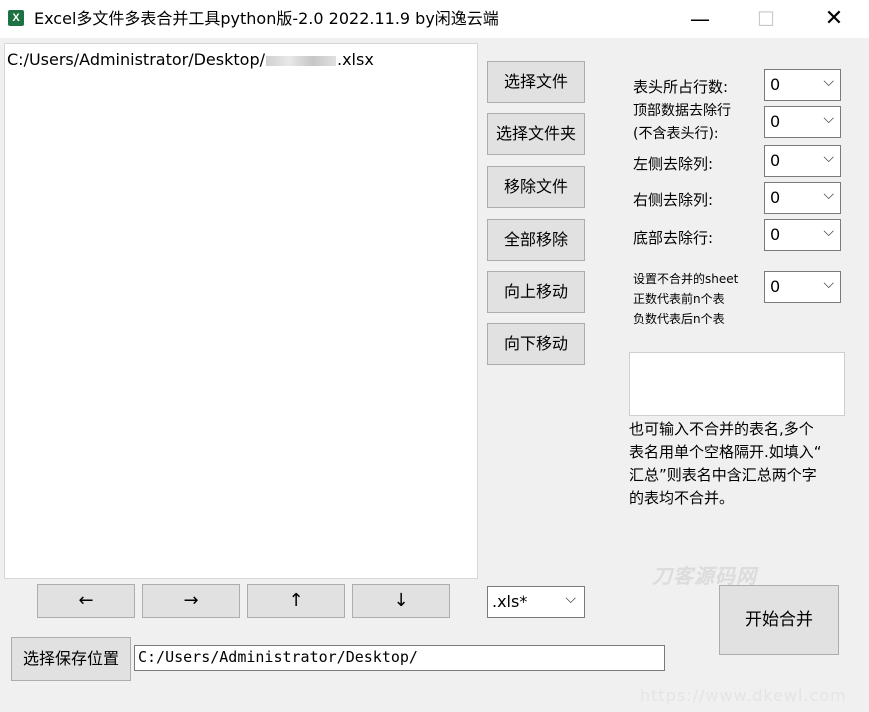 This screenshot has width=869, height=712. I want to click on sheet-exclude-value: 0, so click(775, 286).